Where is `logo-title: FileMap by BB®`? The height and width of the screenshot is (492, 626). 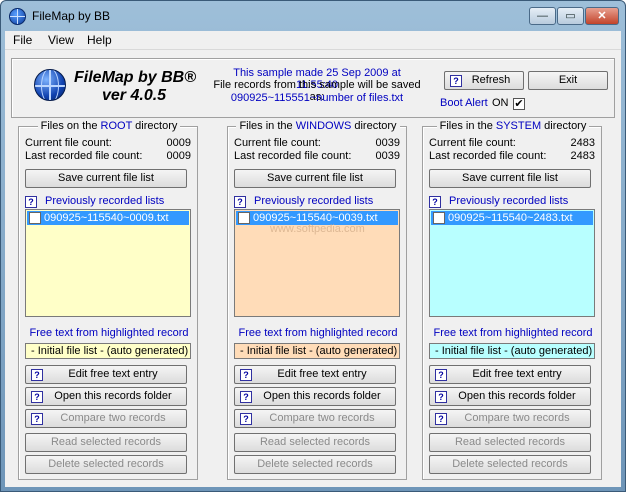 logo-title: FileMap by BB® is located at coordinates (135, 77).